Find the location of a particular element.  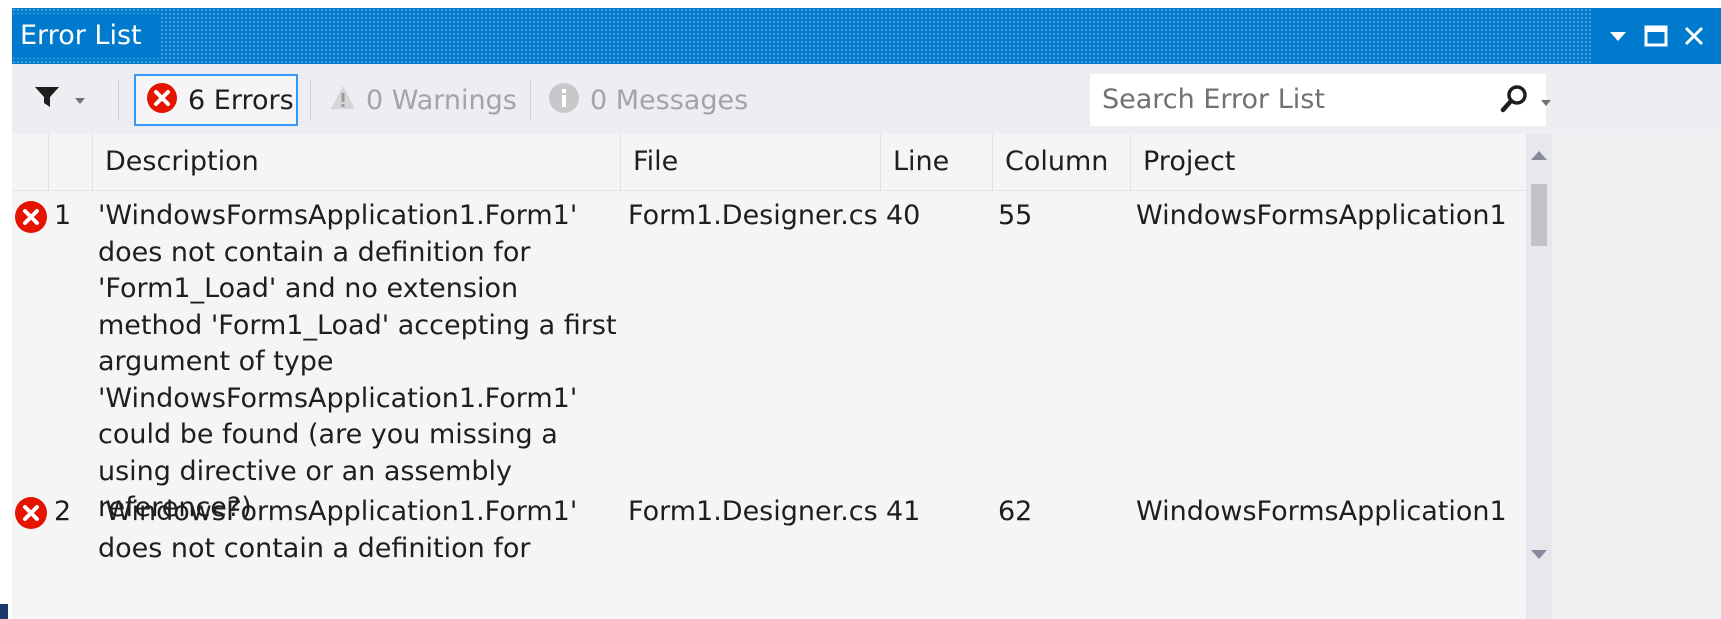

header-index-column is located at coordinates (70, 162).